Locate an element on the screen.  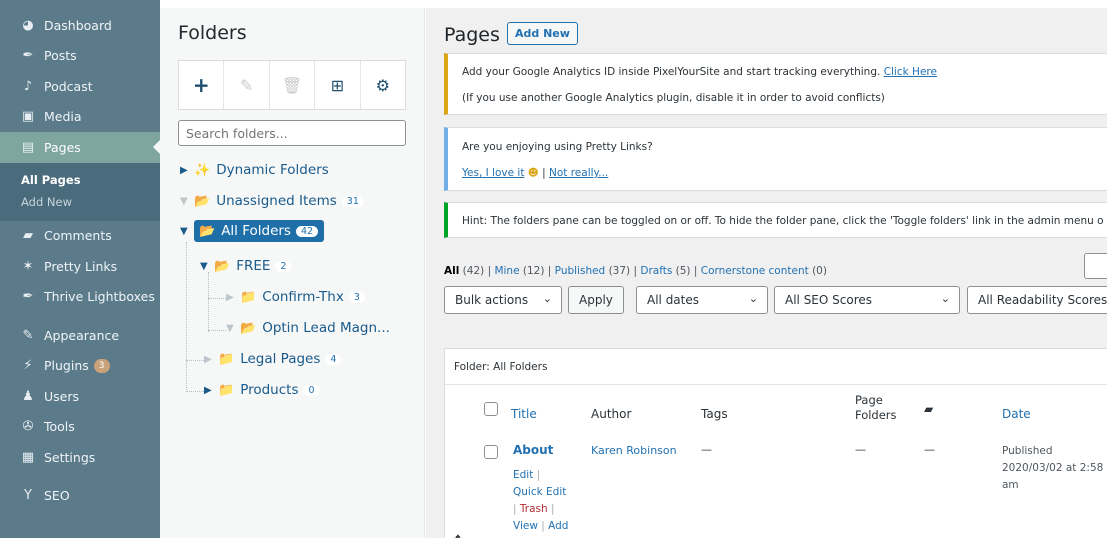
submenu-item-add-new: Add New is located at coordinates (80, 202).